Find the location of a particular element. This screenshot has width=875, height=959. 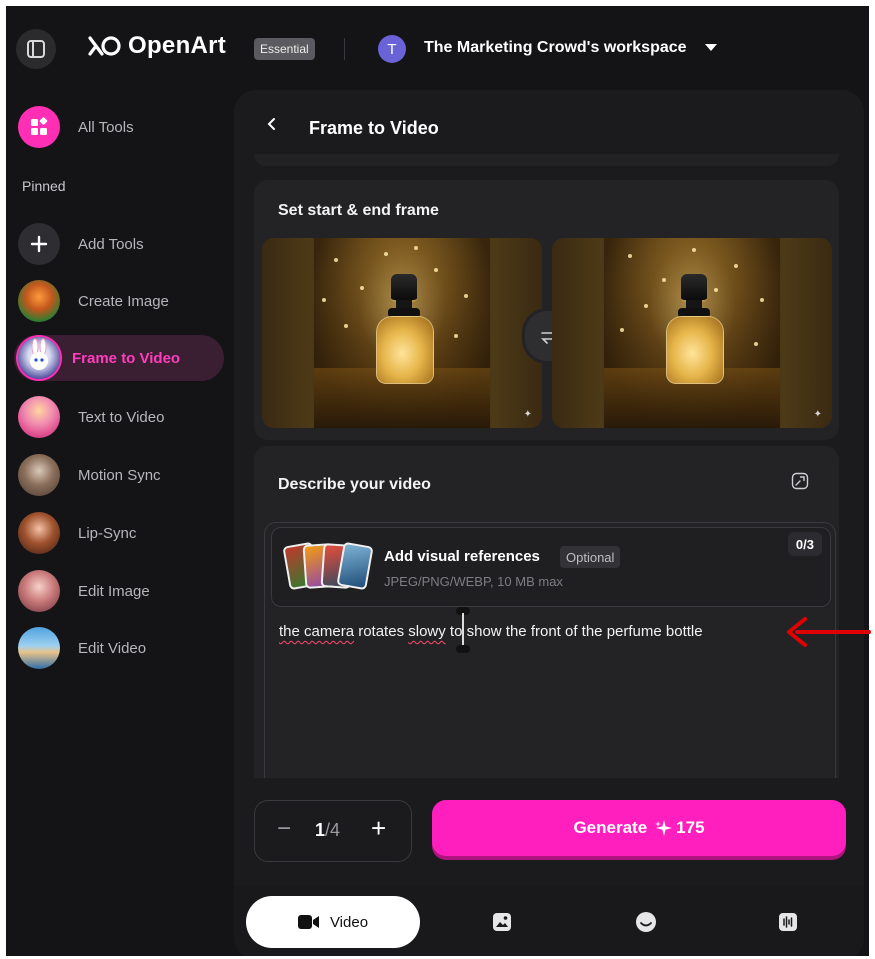

generate-button: Generate 175 is located at coordinates (639, 828).